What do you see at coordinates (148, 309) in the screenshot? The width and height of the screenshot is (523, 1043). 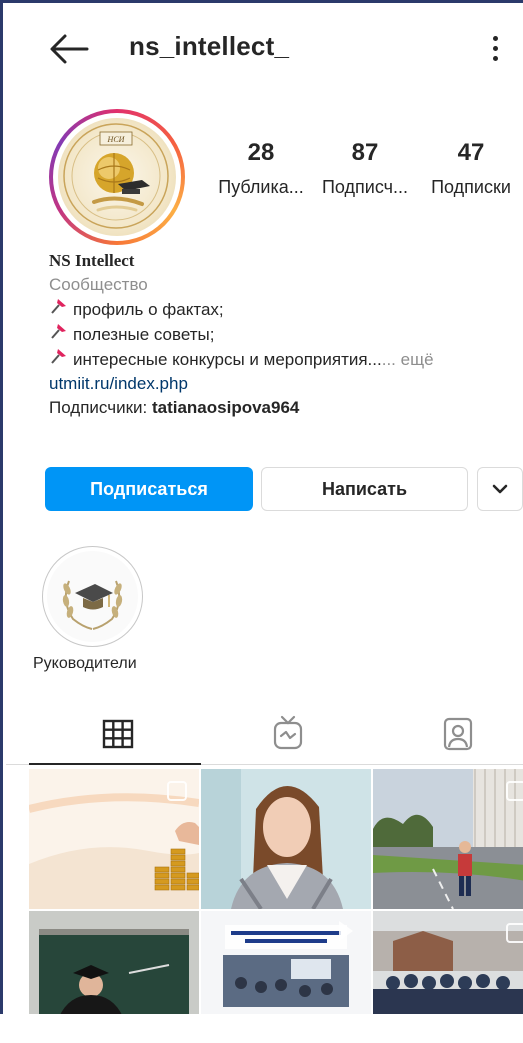 I see `bio-line-text: профиль о фактах;` at bounding box center [148, 309].